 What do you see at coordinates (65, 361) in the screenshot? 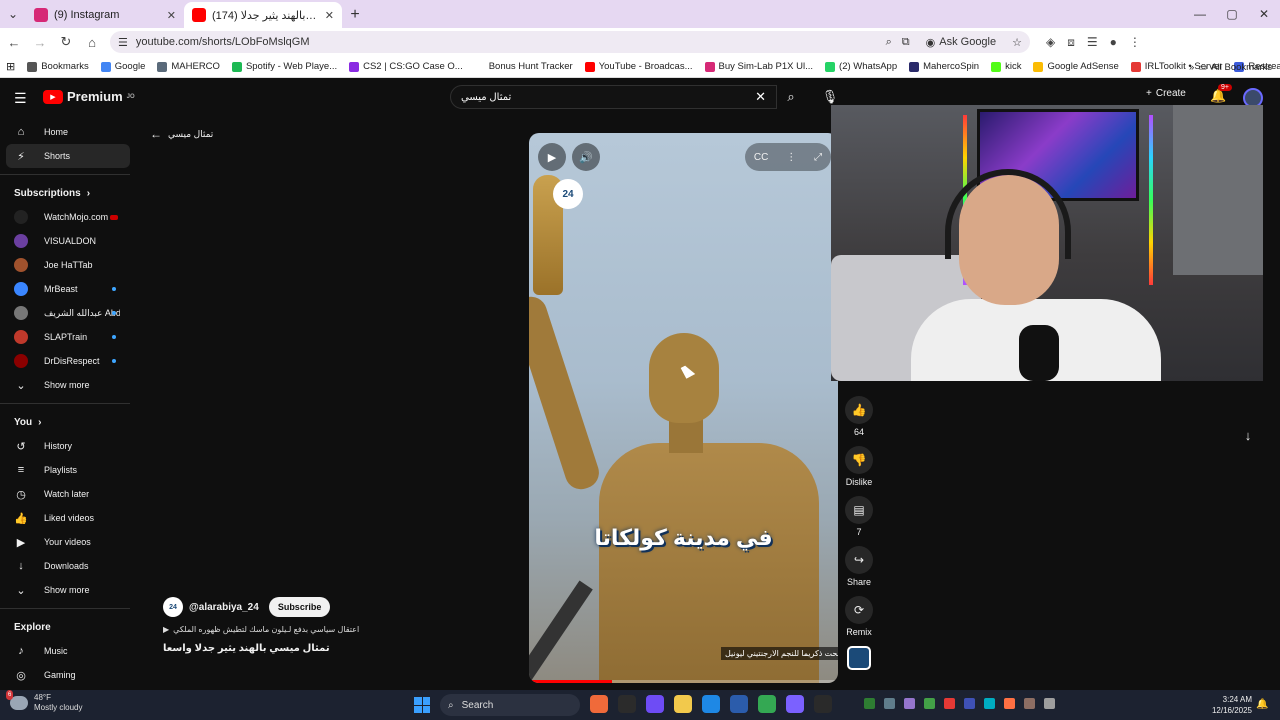
I see `subscription-item: DrDisRespect` at bounding box center [65, 361].